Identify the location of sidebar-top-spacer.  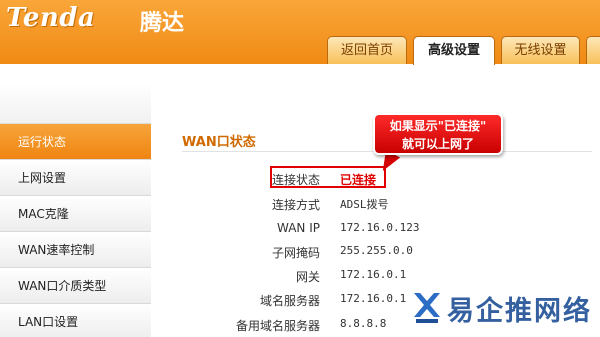
(75, 104).